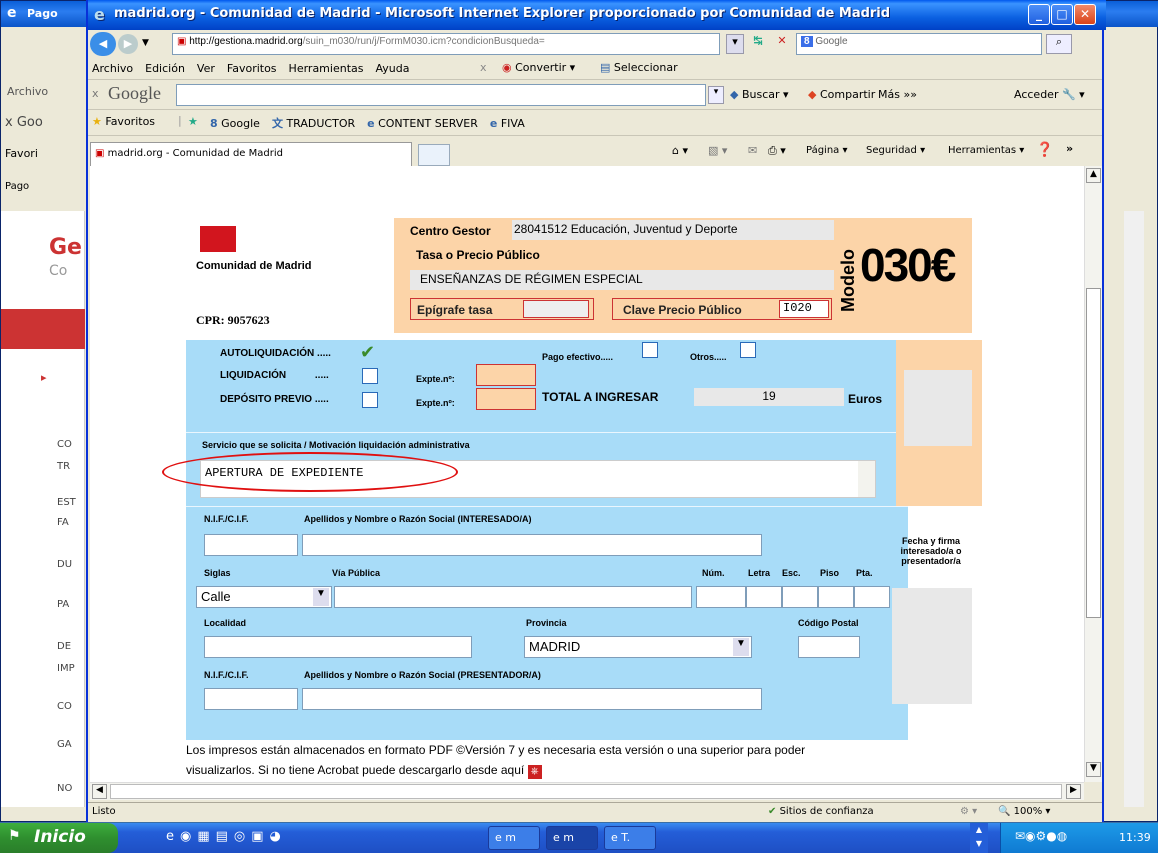  I want to click on apellidos-interesado-field, so click(532, 545).